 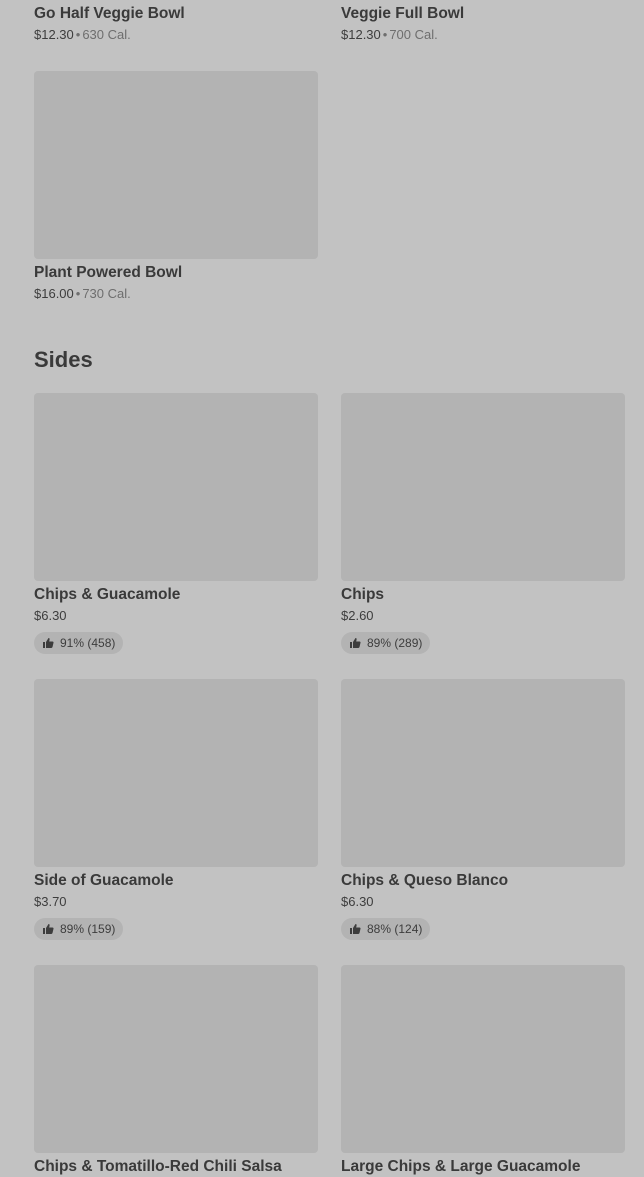 What do you see at coordinates (106, 34) in the screenshot?
I see `item-calories: 630 Cal.` at bounding box center [106, 34].